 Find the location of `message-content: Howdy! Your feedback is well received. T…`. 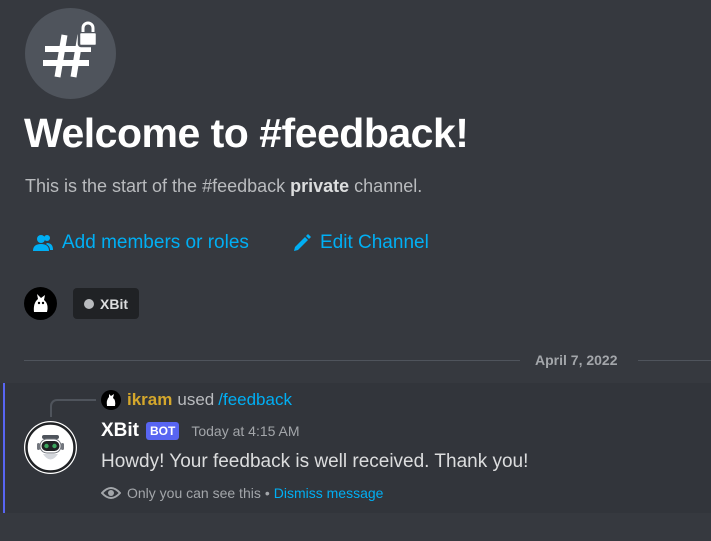

message-content: Howdy! Your feedback is well received. T… is located at coordinates (315, 461).